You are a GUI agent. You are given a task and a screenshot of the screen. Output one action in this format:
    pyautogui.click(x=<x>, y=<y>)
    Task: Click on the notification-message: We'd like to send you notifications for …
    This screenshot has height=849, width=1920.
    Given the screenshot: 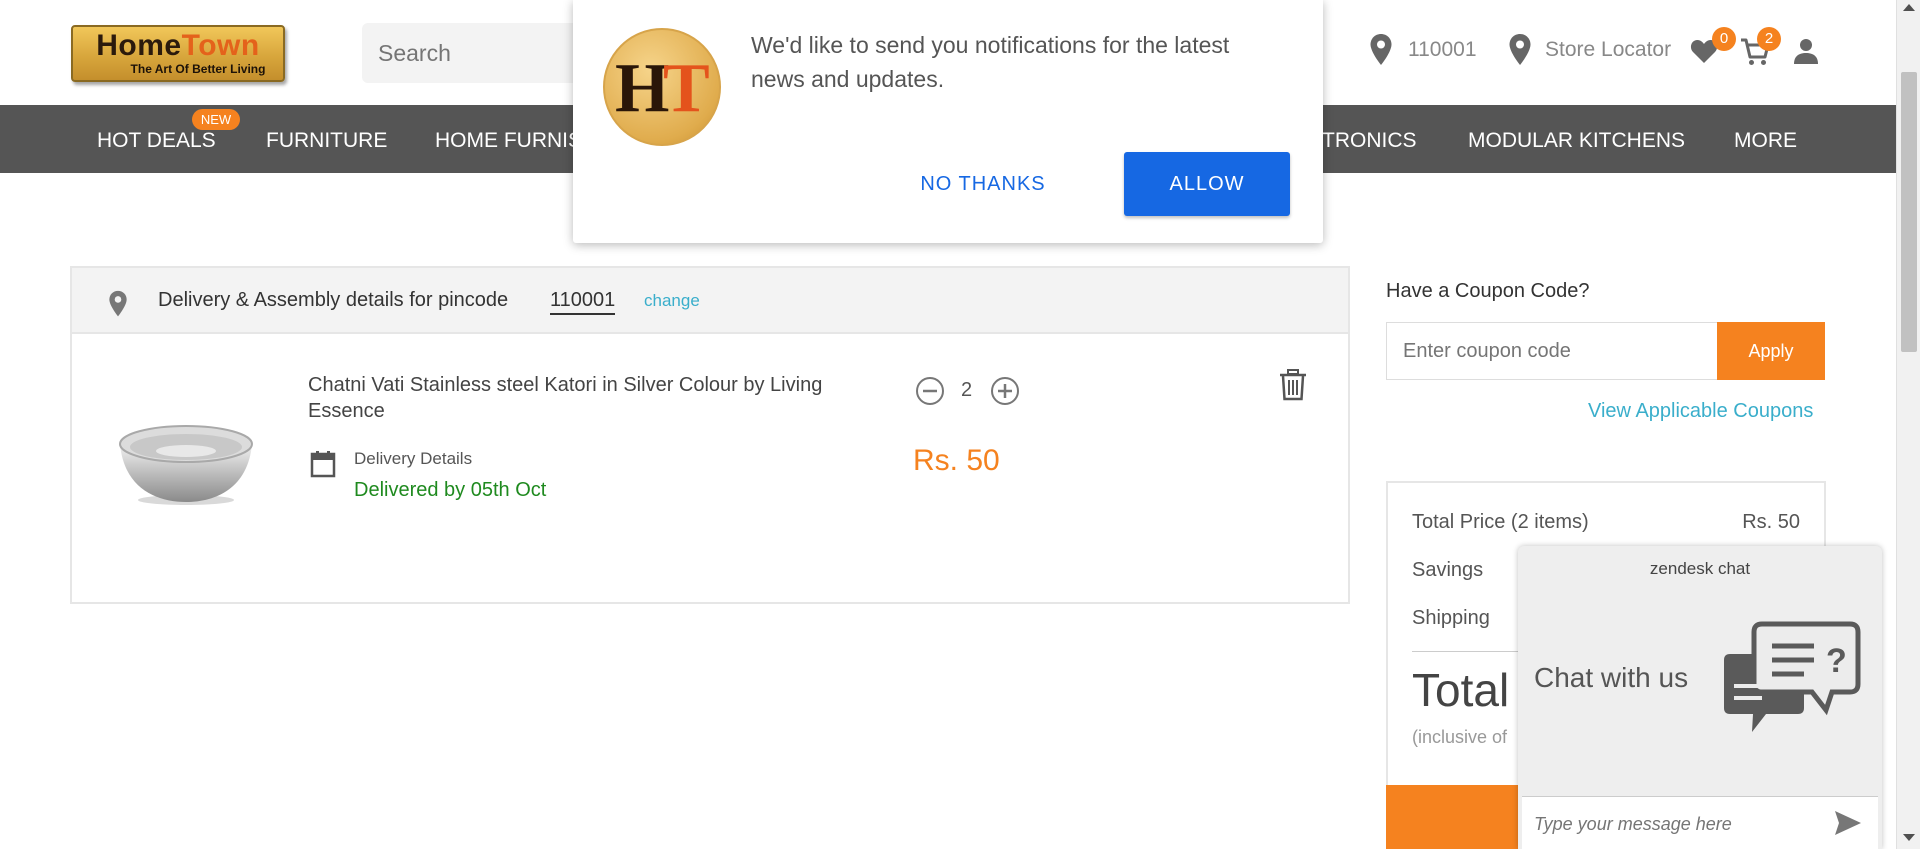 What is the action you would take?
    pyautogui.click(x=990, y=62)
    